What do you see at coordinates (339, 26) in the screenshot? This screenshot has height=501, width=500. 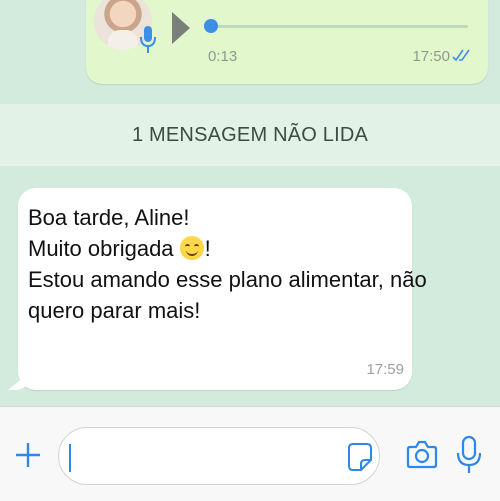 I see `voice-progress-track` at bounding box center [339, 26].